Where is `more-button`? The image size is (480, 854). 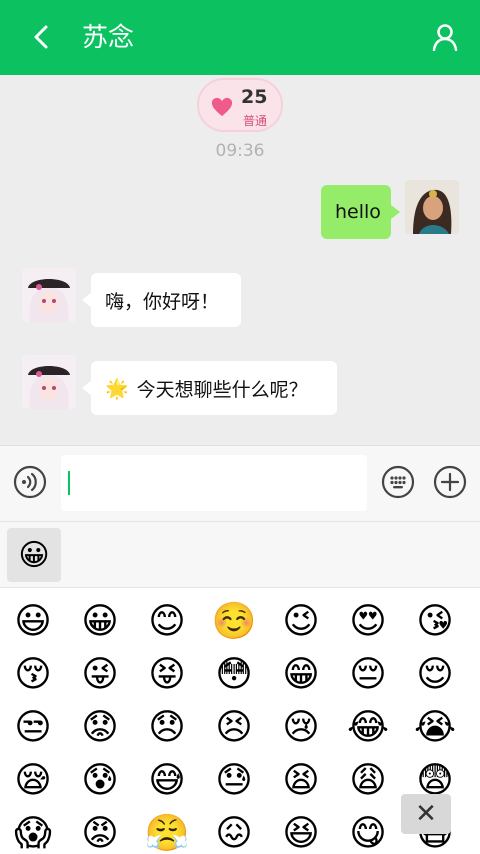 more-button is located at coordinates (450, 482).